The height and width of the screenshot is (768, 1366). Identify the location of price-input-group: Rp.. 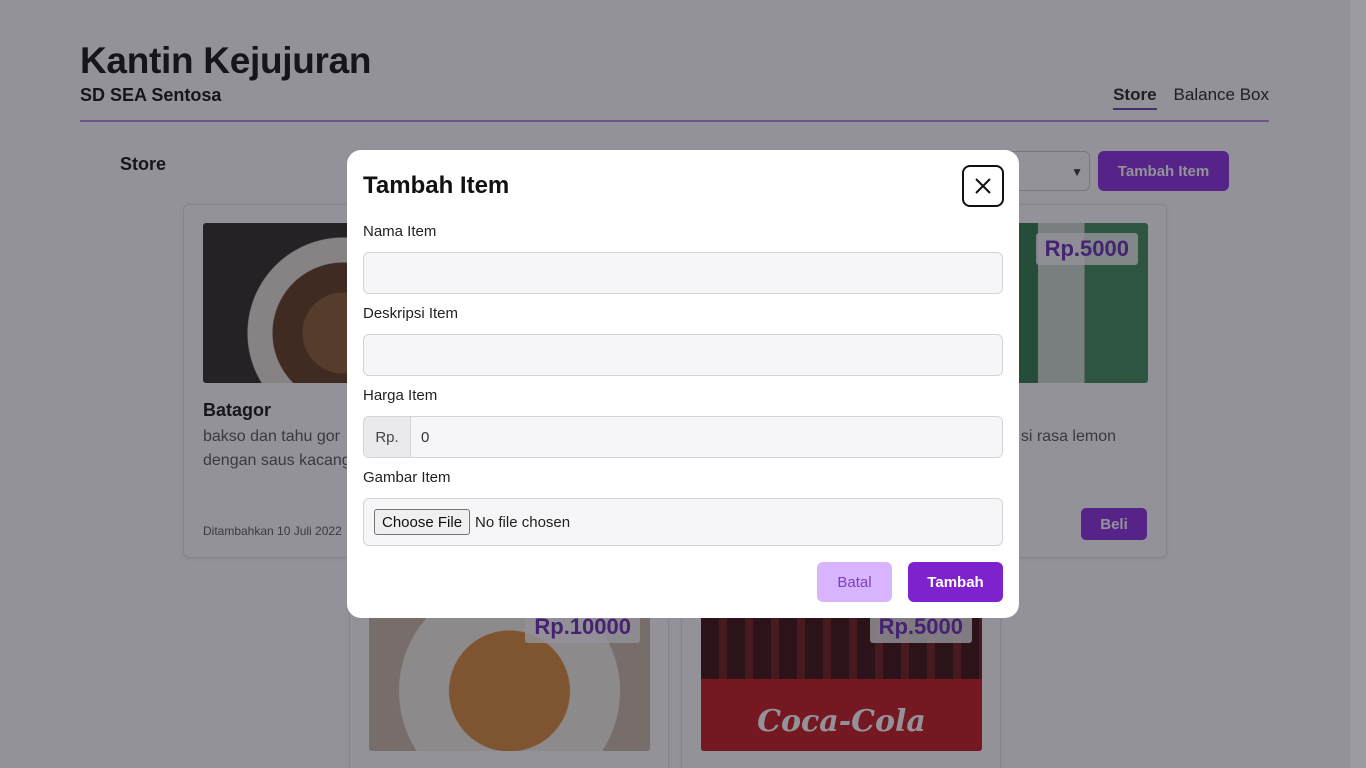
(683, 437).